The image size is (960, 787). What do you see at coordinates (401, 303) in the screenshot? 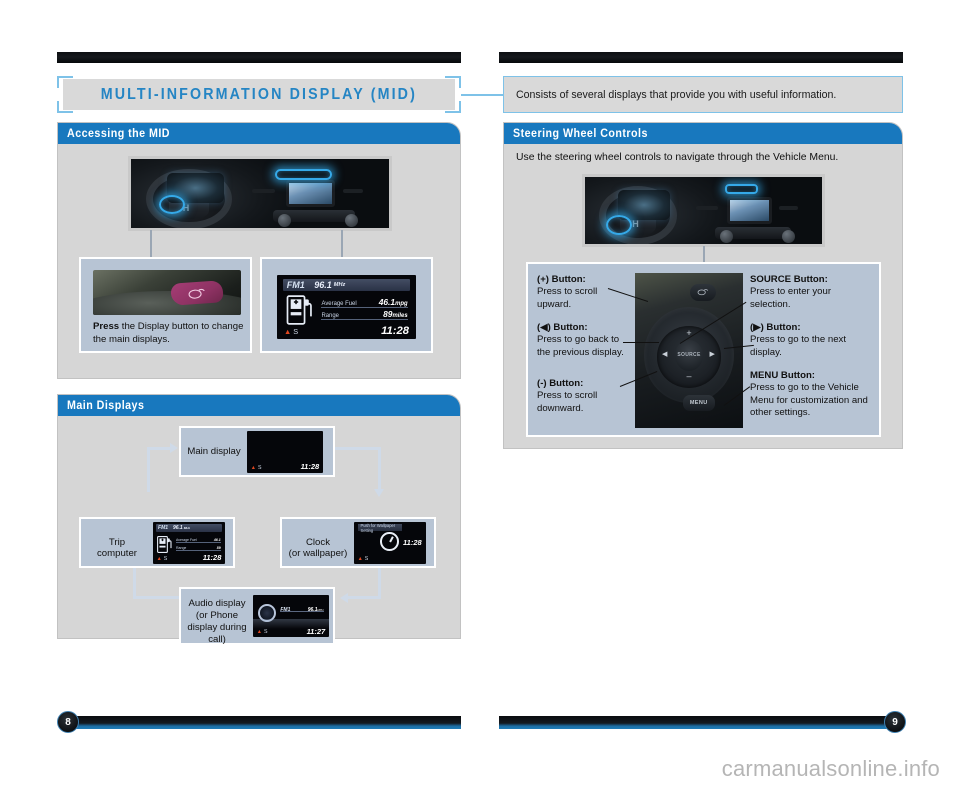
I see `mid-average-fuel-unit: mpg` at bounding box center [401, 303].